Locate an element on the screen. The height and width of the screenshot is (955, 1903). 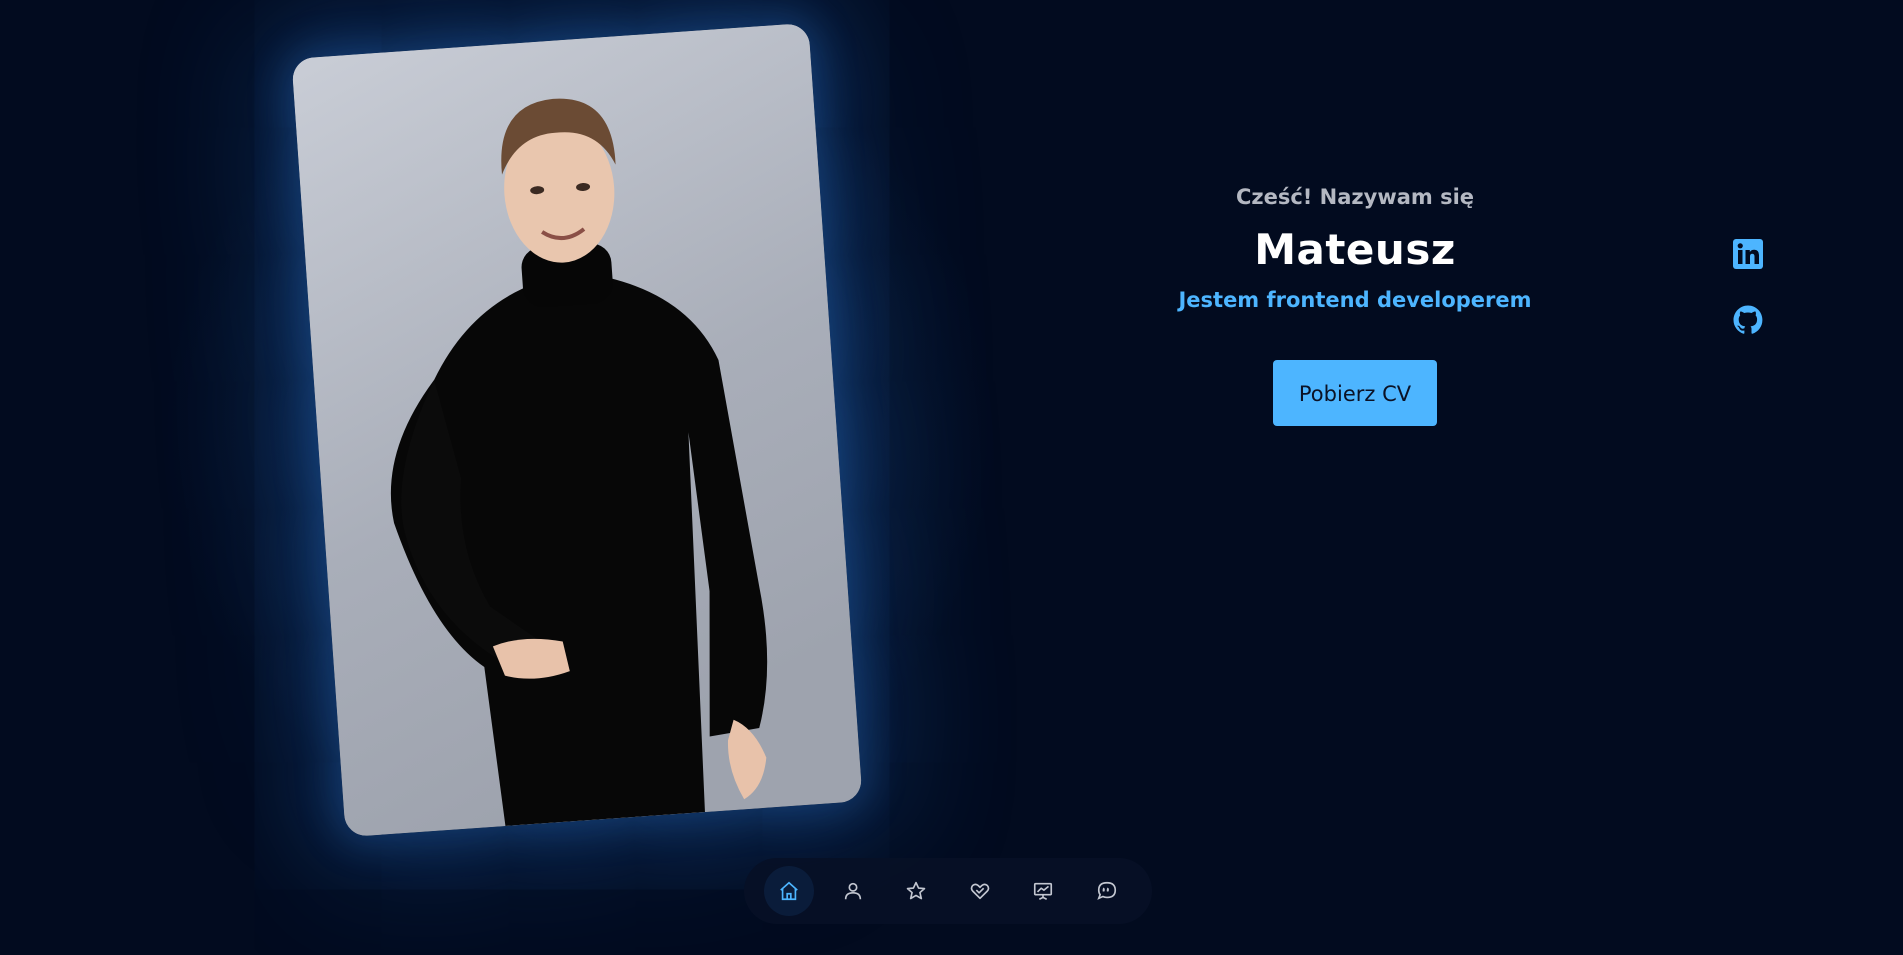
heart-hand-icon is located at coordinates (980, 891).